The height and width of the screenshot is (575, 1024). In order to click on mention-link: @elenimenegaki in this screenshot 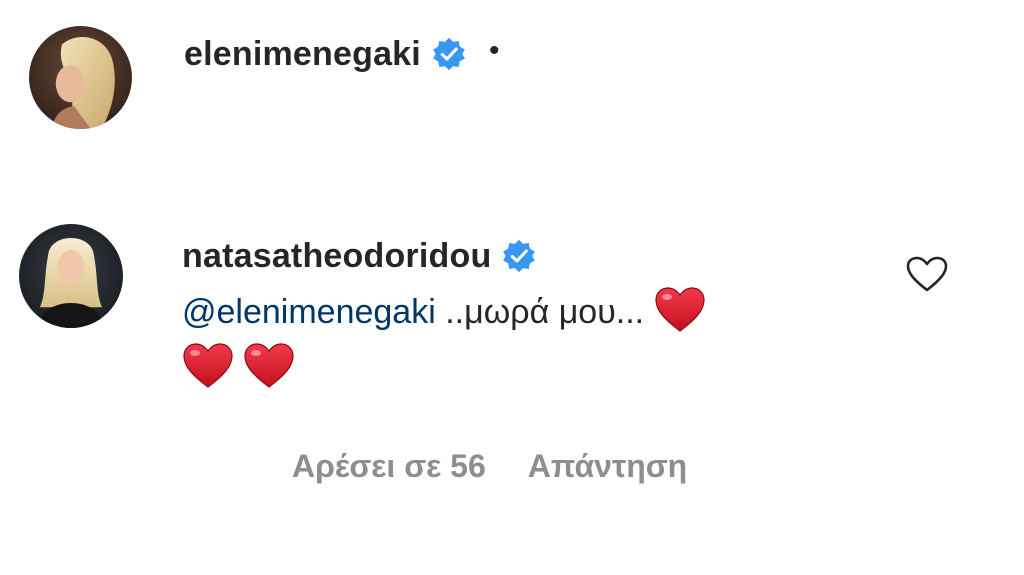, I will do `click(309, 312)`.